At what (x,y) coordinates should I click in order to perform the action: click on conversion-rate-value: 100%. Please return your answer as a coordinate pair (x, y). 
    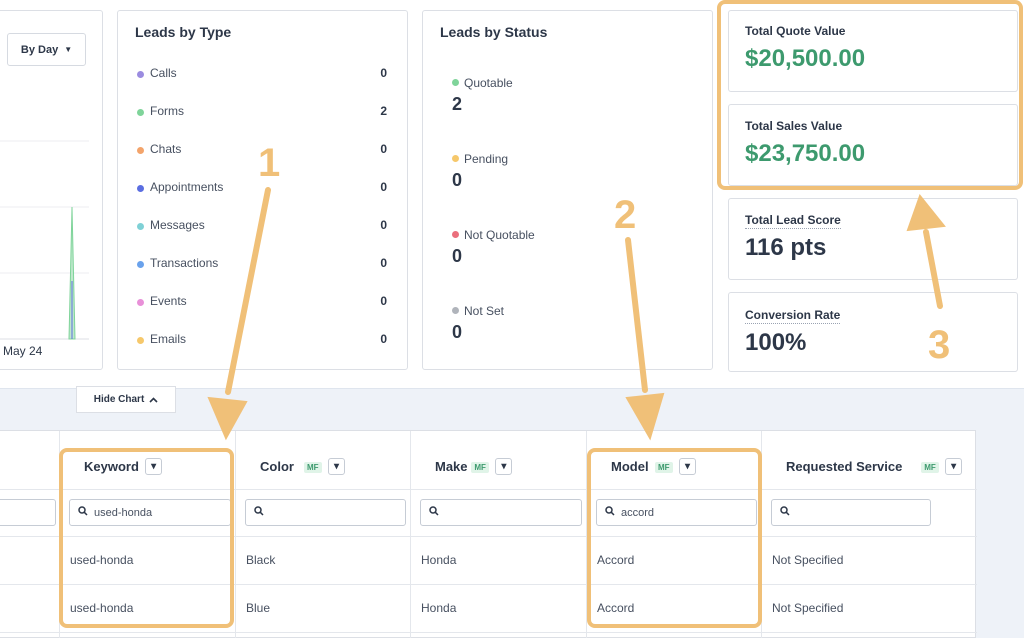
    Looking at the image, I should click on (776, 342).